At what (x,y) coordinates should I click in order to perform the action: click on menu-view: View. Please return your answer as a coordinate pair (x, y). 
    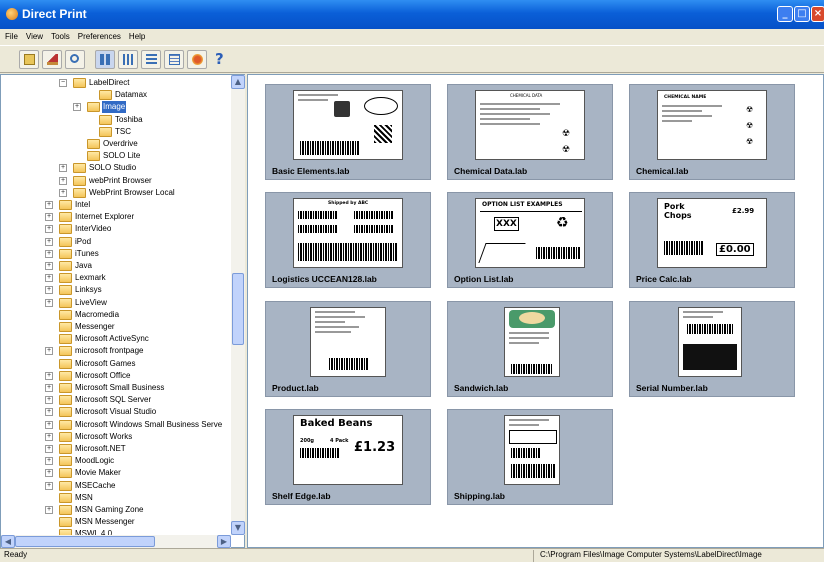
    Looking at the image, I should click on (34, 36).